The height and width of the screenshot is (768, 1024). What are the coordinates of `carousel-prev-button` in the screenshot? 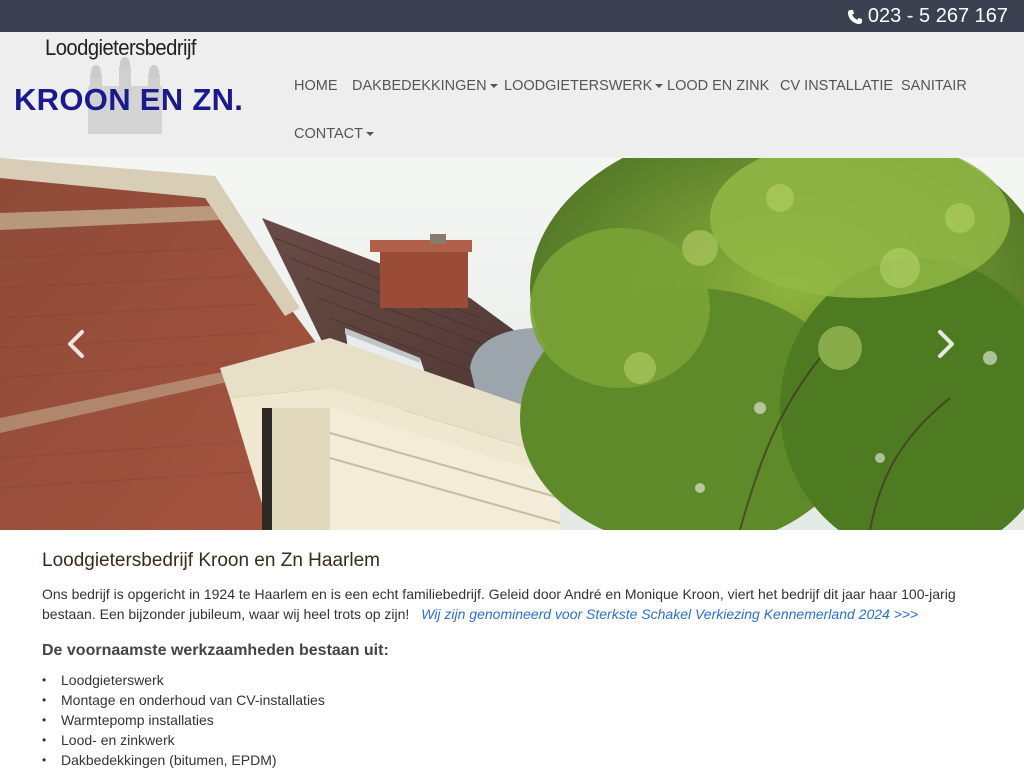 It's located at (76, 344).